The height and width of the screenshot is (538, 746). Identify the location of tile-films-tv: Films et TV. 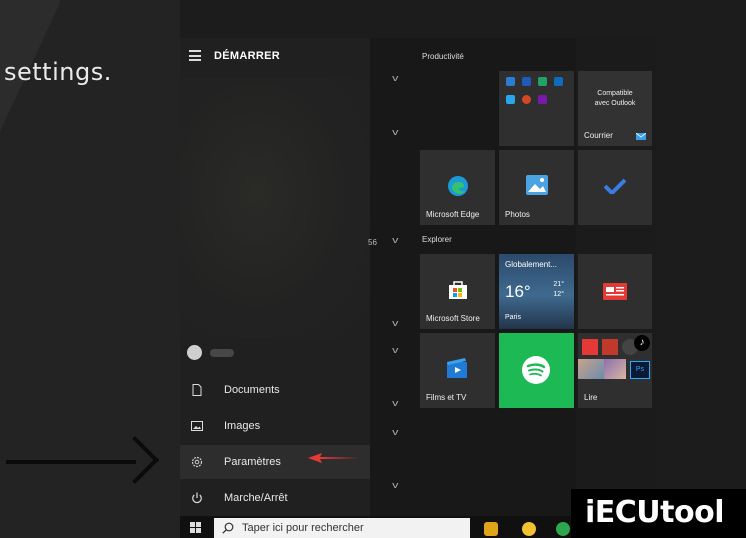
(457, 370).